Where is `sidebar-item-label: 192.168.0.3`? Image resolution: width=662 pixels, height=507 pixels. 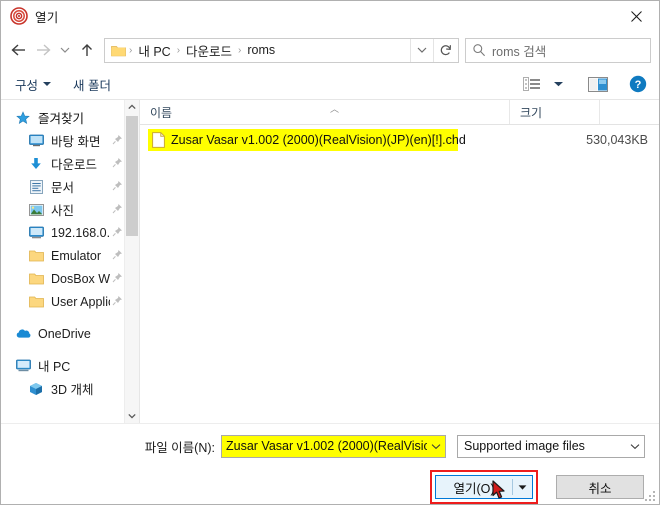
sidebar-item-label: 192.168.0.3 is located at coordinates (80, 232).